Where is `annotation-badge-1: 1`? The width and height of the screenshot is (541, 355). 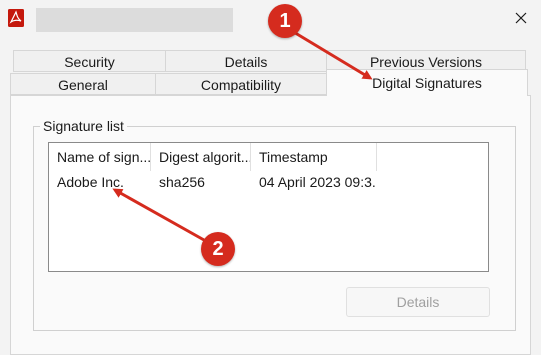 annotation-badge-1: 1 is located at coordinates (285, 21).